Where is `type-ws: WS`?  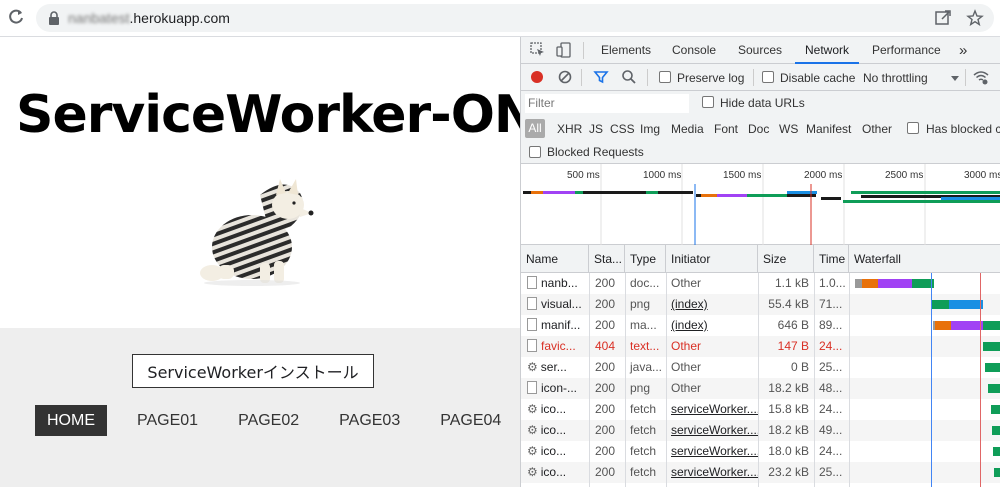 type-ws: WS is located at coordinates (788, 129).